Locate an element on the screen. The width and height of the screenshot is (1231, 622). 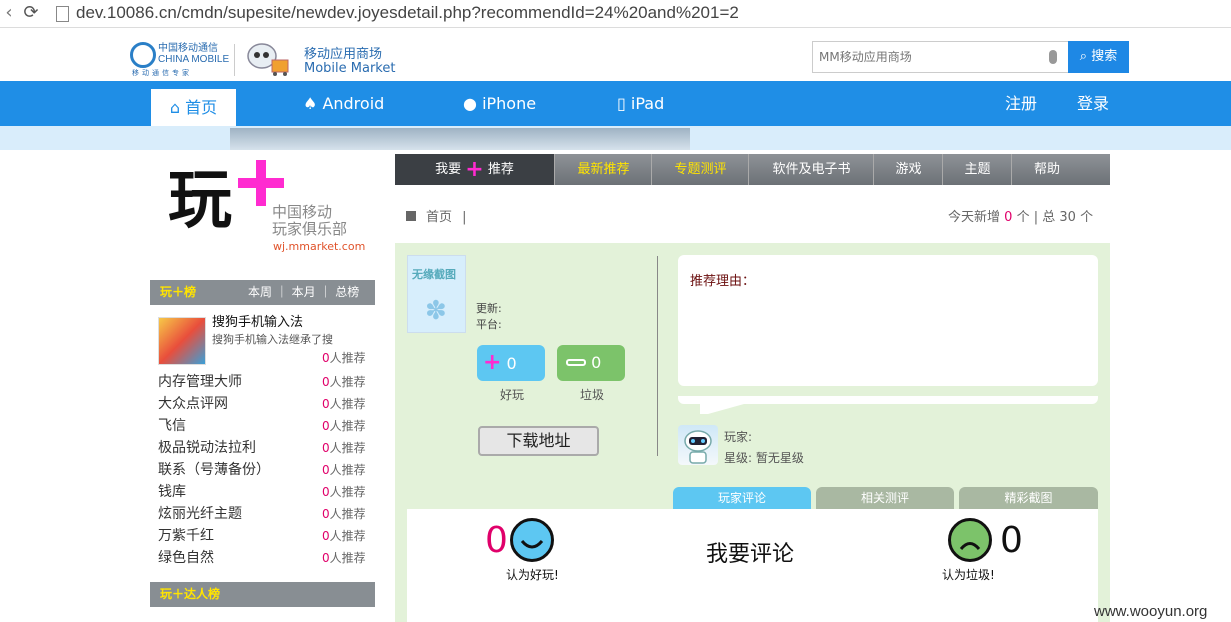
rank-item: 万紫千红 is located at coordinates (186, 535).